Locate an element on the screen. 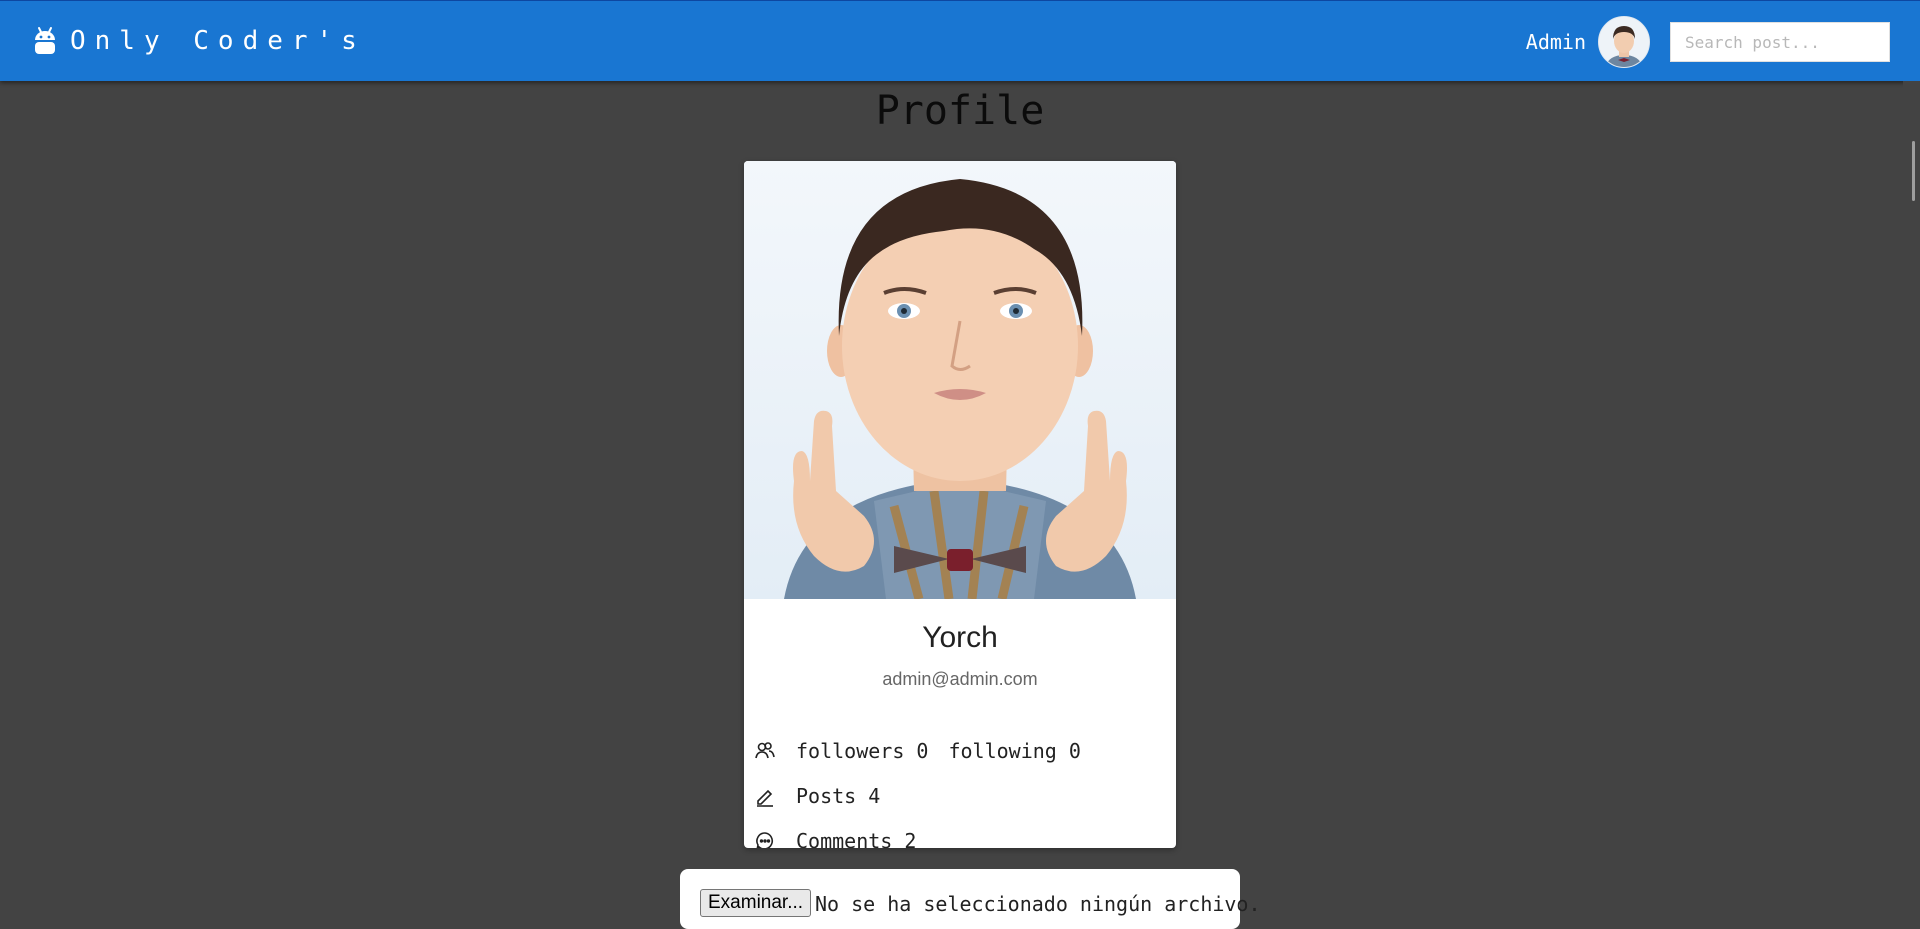 The height and width of the screenshot is (929, 1920). stat-posts-row: Posts 4 is located at coordinates (965, 795).